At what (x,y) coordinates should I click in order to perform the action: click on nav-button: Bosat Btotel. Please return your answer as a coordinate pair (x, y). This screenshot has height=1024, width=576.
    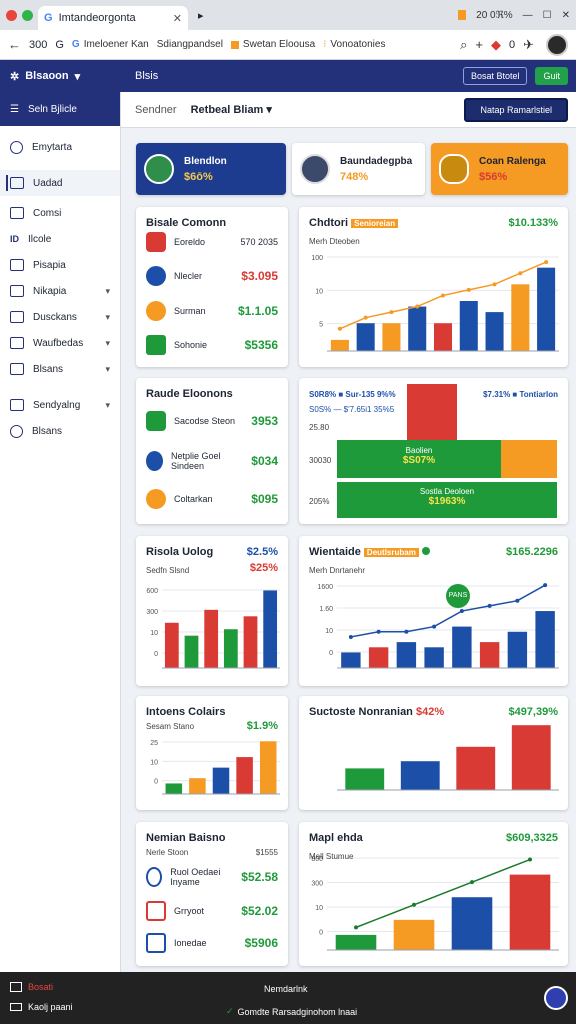
    Looking at the image, I should click on (495, 76).